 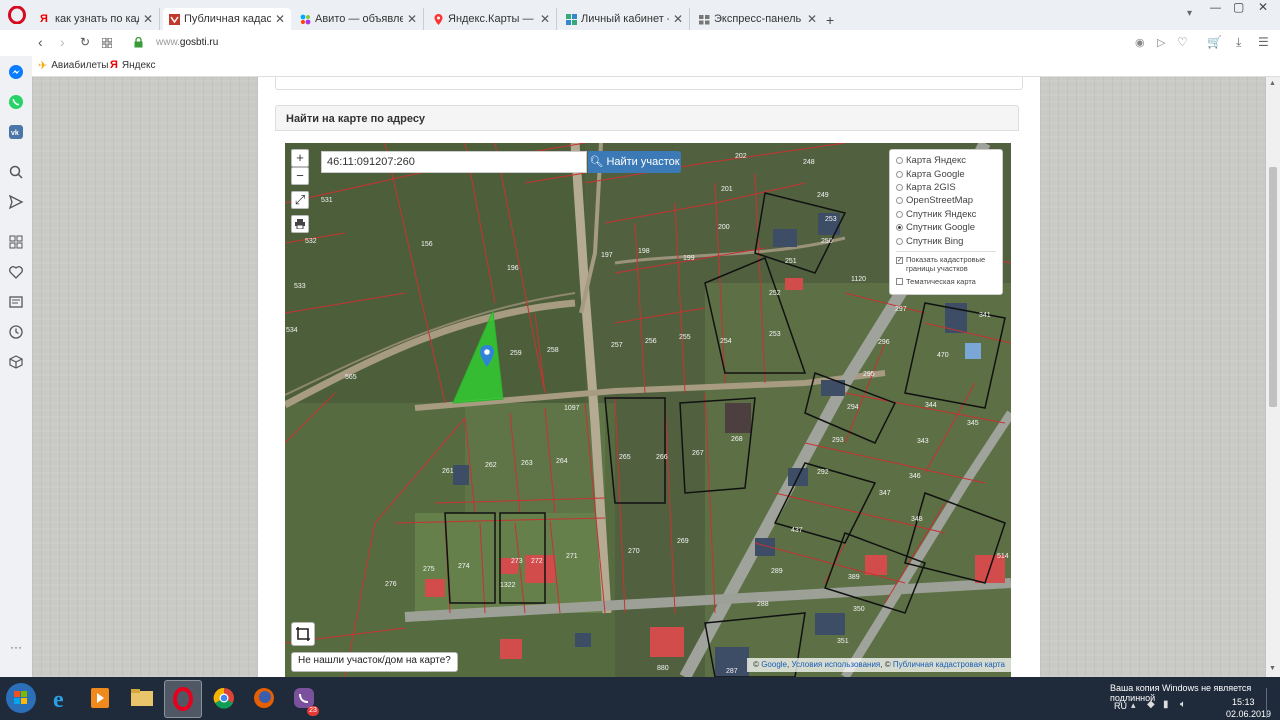 I want to click on parcel-label: 343, so click(x=923, y=441).